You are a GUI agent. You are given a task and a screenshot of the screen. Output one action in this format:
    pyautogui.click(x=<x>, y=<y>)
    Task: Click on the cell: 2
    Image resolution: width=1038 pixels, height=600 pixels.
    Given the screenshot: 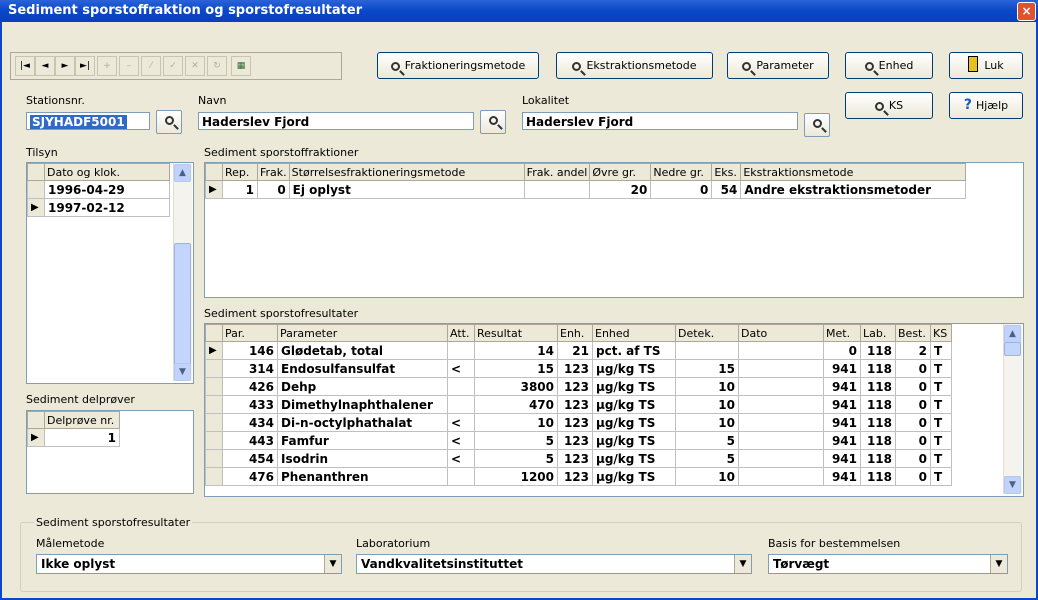 What is the action you would take?
    pyautogui.click(x=913, y=350)
    